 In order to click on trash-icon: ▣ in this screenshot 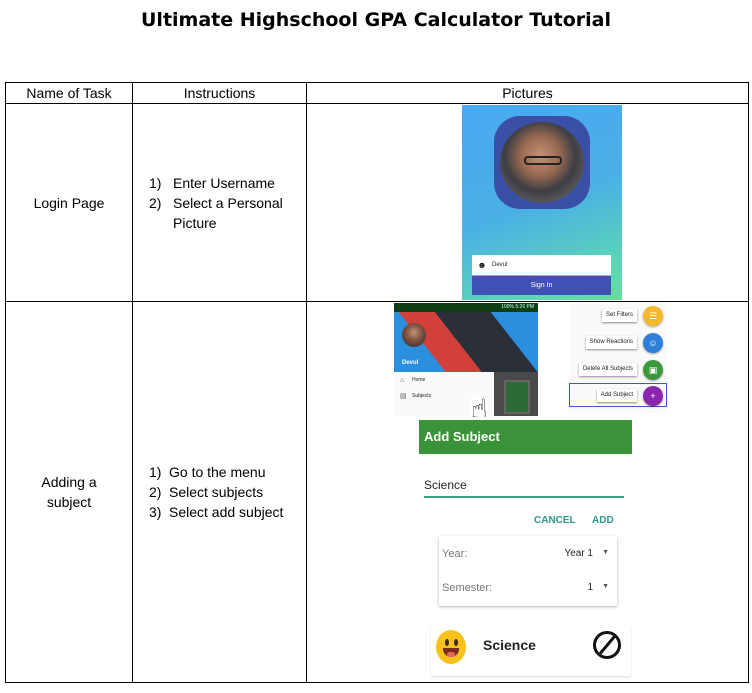, I will do `click(653, 370)`.